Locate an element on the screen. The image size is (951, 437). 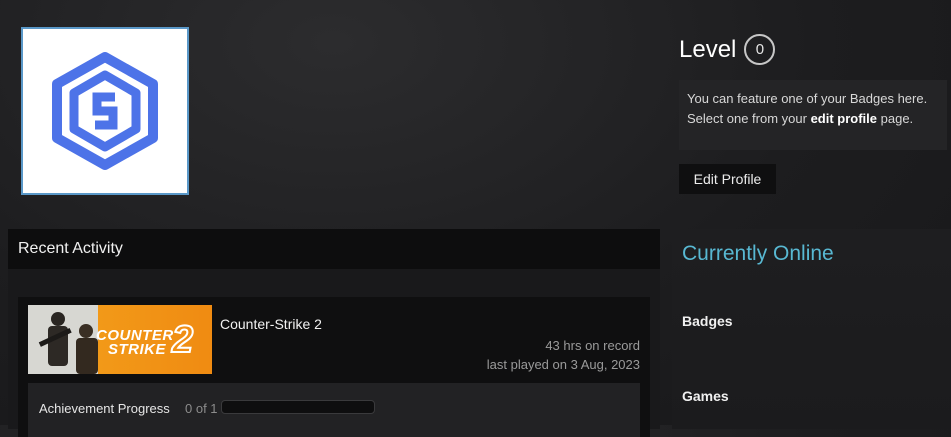
recent-activity-header: Recent Activity is located at coordinates (334, 249).